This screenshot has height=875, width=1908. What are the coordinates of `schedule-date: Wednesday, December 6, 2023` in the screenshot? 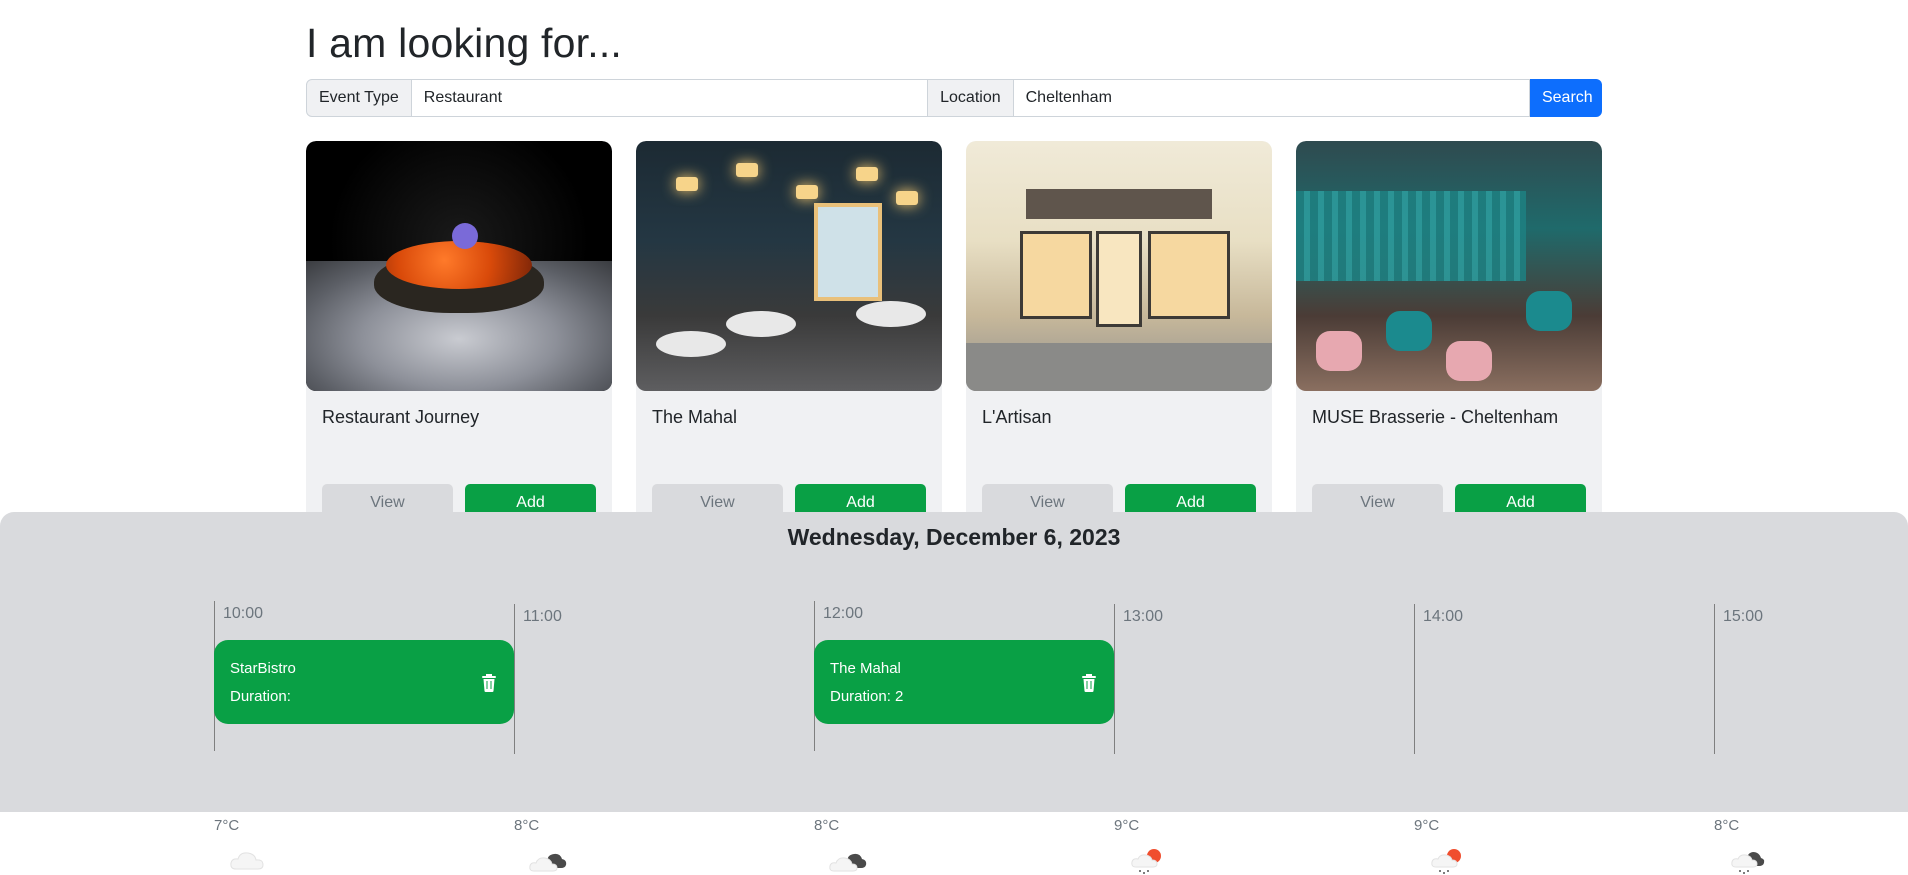 It's located at (954, 537).